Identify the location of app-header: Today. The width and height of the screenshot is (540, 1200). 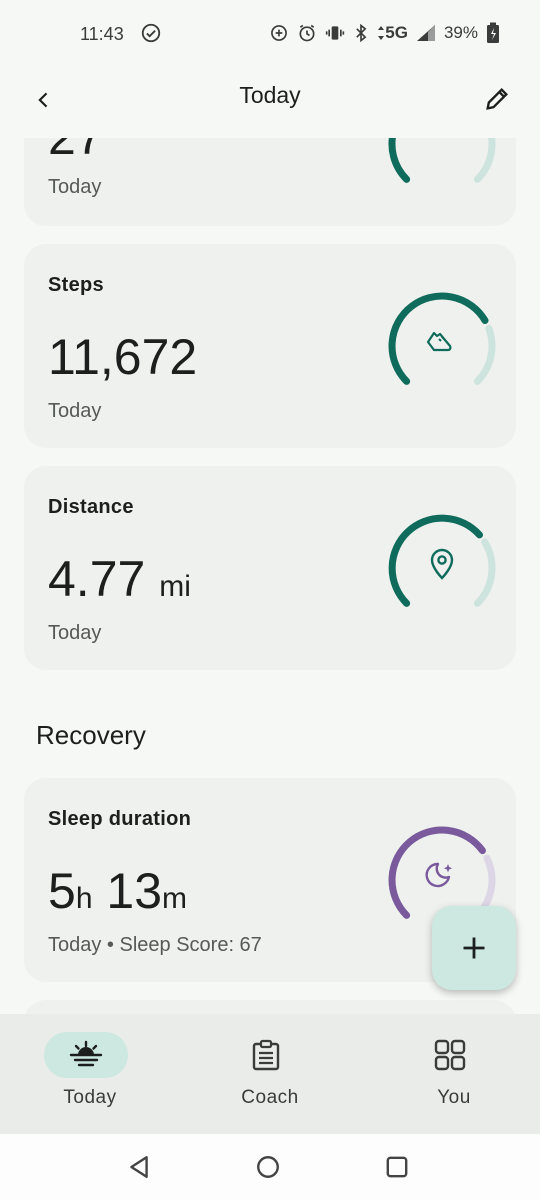
(270, 104).